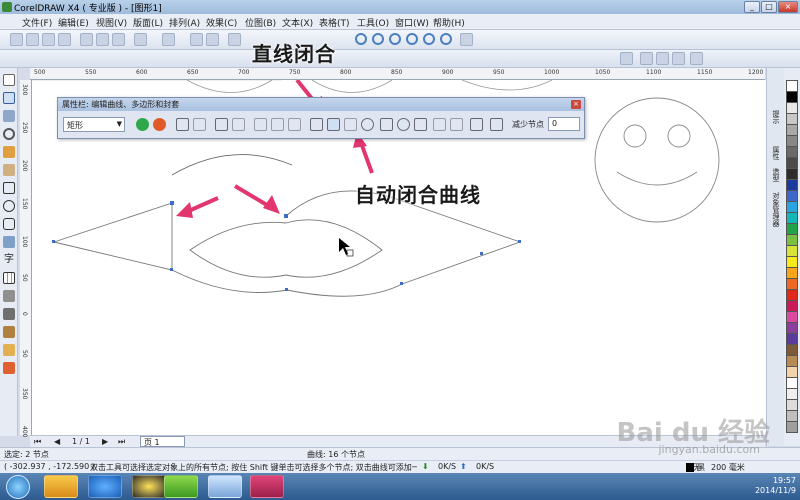 This screenshot has width=800, height=500. I want to click on paste-icon, so click(118, 39).